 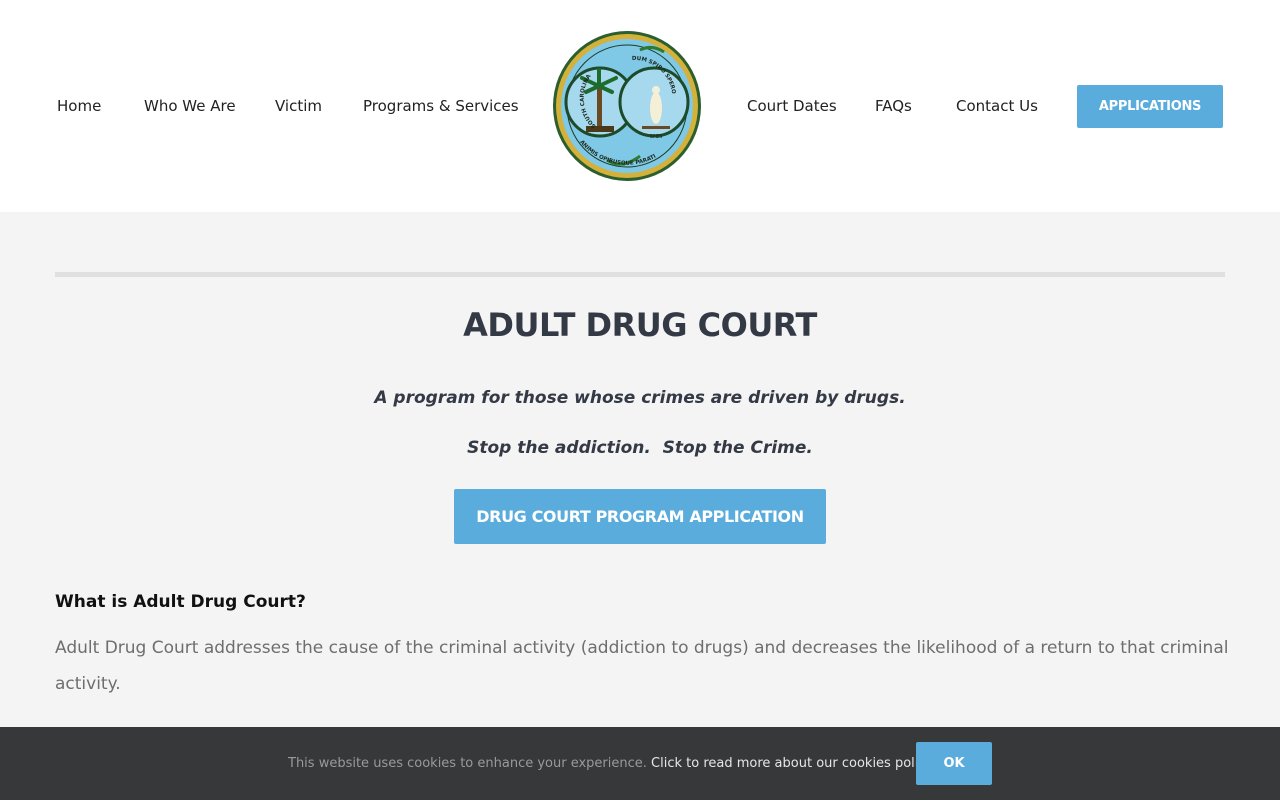 What do you see at coordinates (792, 106) in the screenshot?
I see `nav-court-dates: Court Dates` at bounding box center [792, 106].